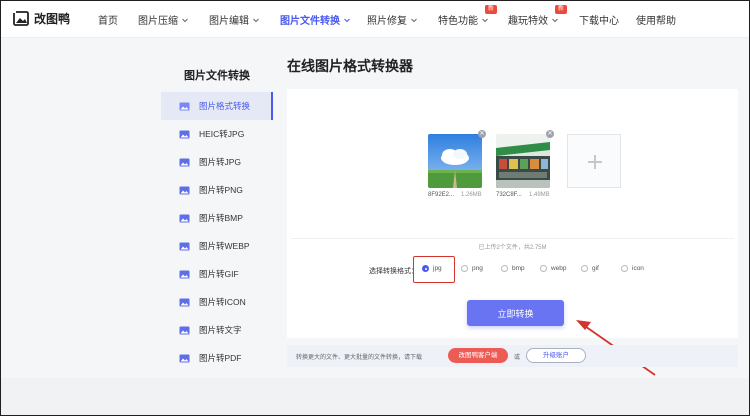 Image resolution: width=750 pixels, height=416 pixels. Describe the element at coordinates (517, 358) in the screenshot. I see `or-text: 或` at that location.